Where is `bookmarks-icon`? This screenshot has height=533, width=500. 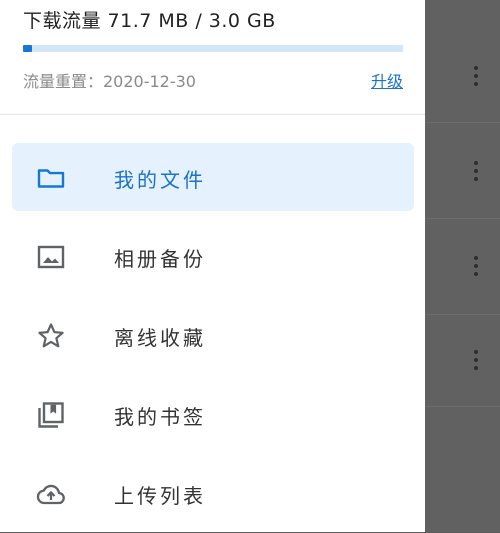 bookmarks-icon is located at coordinates (51, 415).